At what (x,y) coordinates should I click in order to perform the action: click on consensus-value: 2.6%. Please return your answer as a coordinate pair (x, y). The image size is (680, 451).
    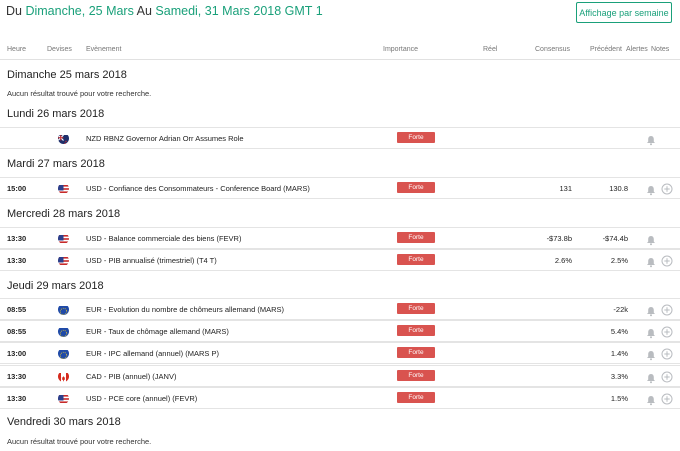
    Looking at the image, I should click on (563, 260).